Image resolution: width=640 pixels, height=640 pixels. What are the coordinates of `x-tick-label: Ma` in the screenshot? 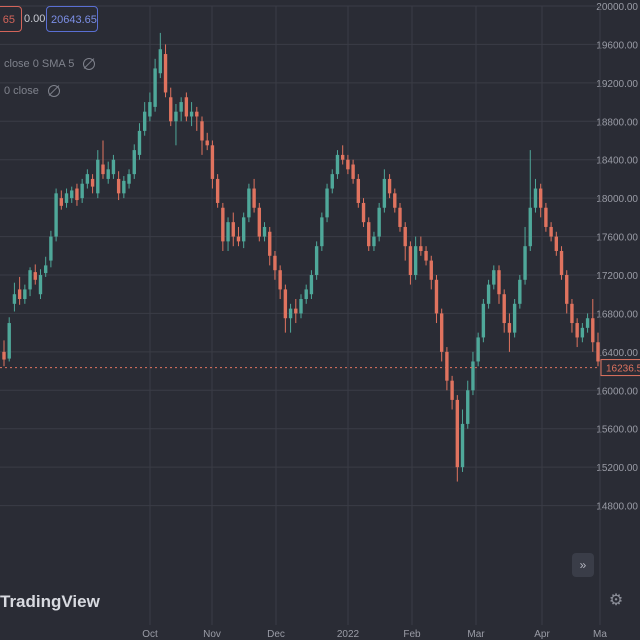 It's located at (600, 634).